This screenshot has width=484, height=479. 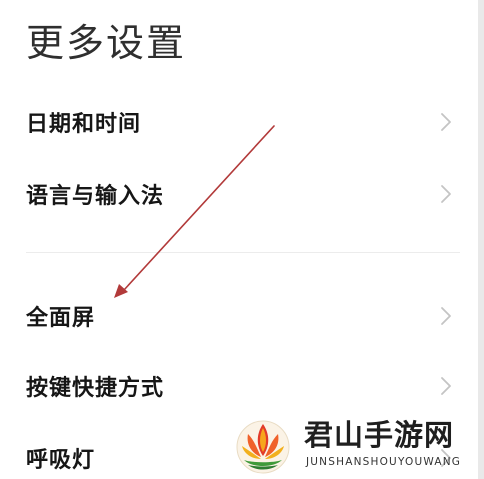 I want to click on menu-item-language-input: 语言与输入法, so click(x=239, y=194).